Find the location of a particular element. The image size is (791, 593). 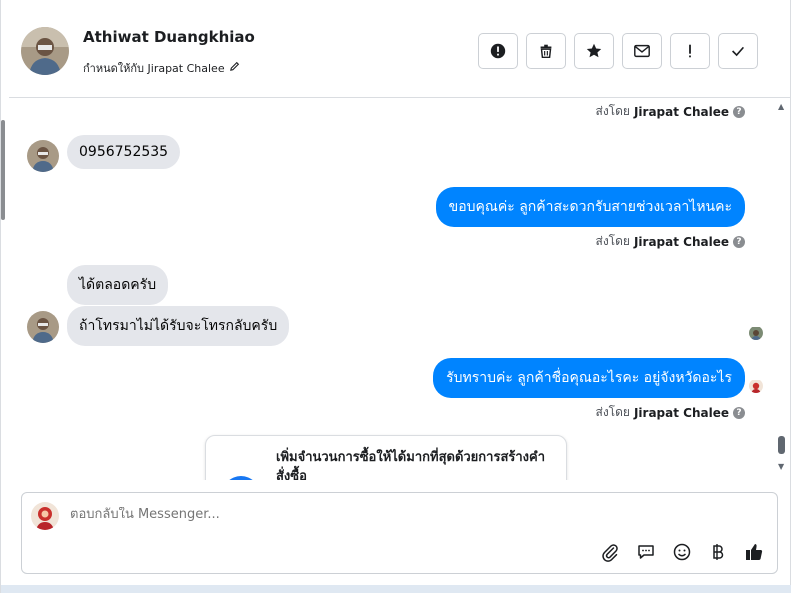

assigned-to: กำหนดให้กับ Jirapat Chalee is located at coordinates (161, 68).